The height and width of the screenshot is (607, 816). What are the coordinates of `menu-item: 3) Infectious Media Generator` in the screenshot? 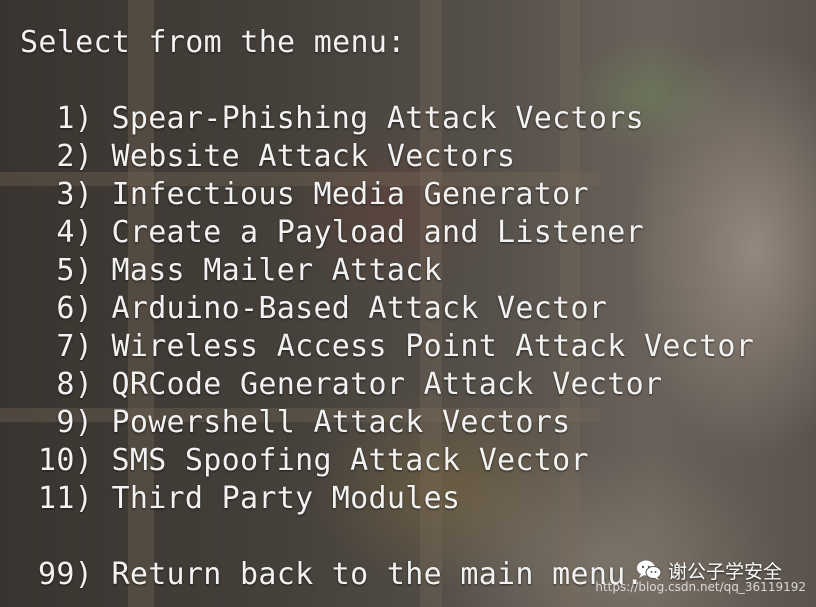 It's located at (313, 195).